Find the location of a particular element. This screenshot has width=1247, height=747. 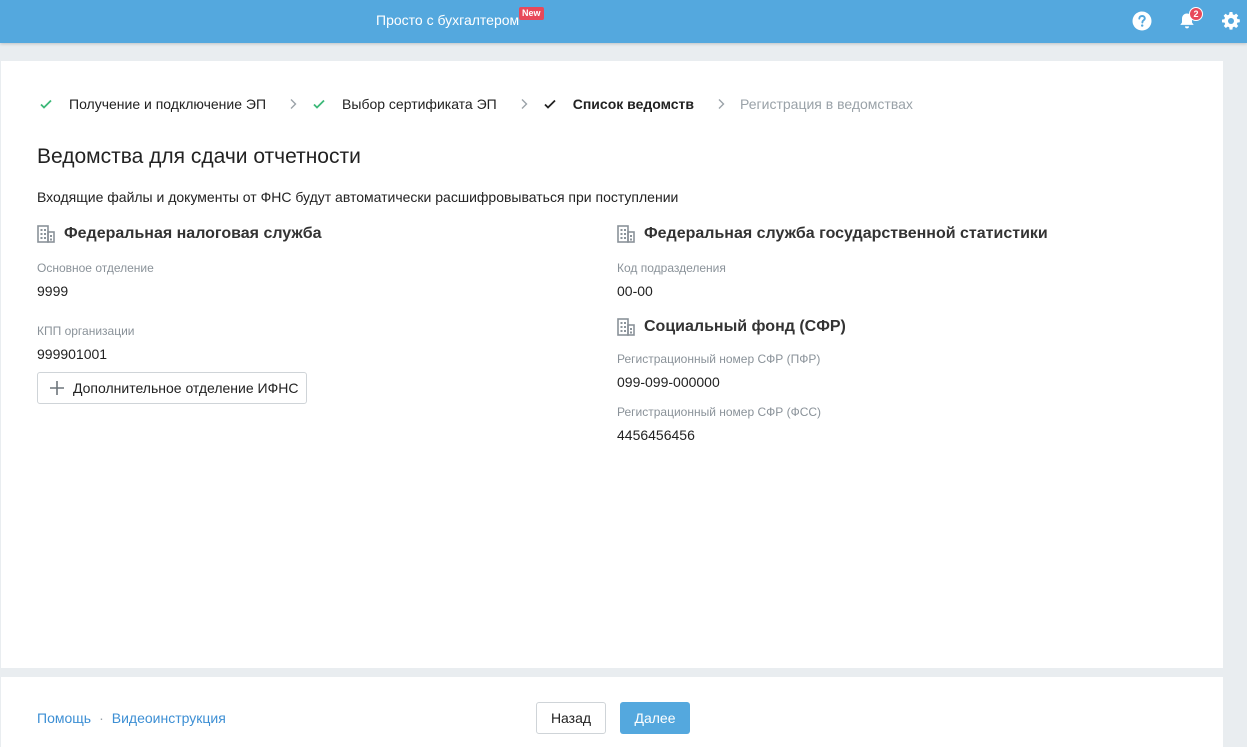

kpp-label: КПП организации is located at coordinates (86, 331).